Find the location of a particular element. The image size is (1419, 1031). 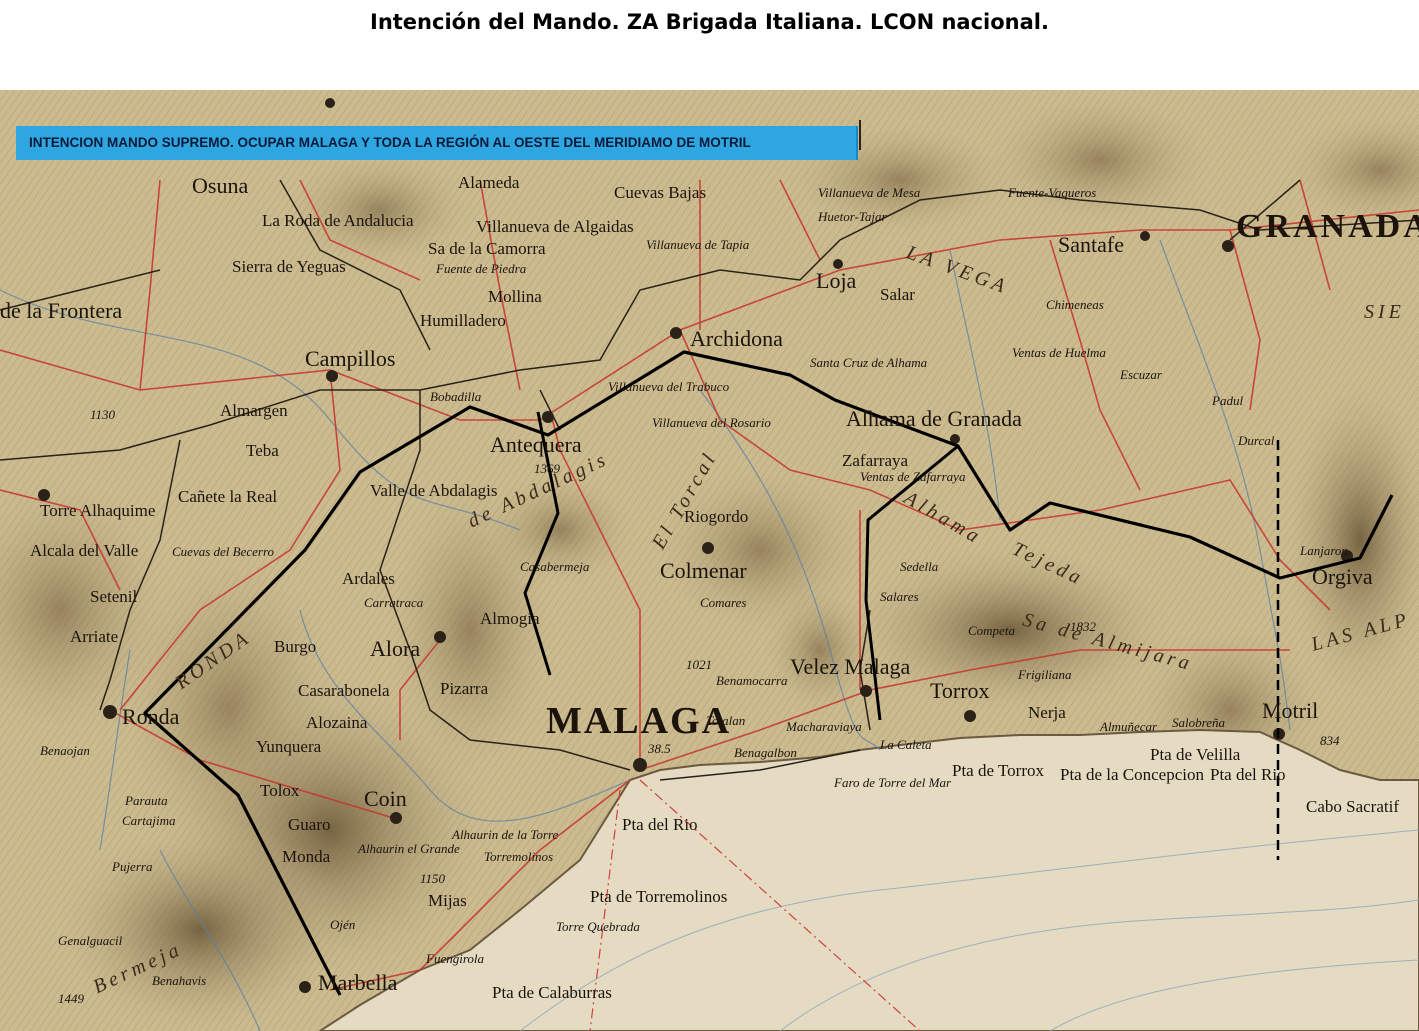

label-alt-1449: 1449 is located at coordinates (71, 998).